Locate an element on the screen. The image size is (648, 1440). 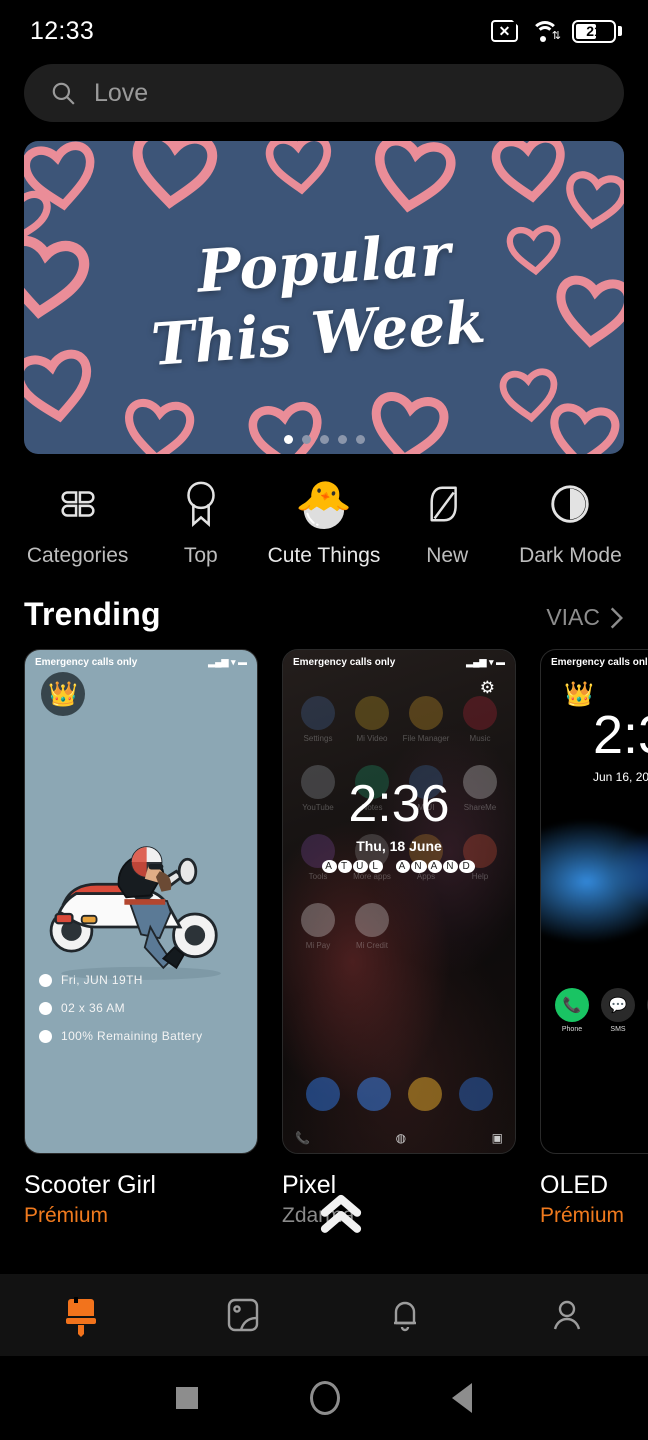
preview-date: Jun 16, 2020 | Tues is located at coordinates (620, 777).